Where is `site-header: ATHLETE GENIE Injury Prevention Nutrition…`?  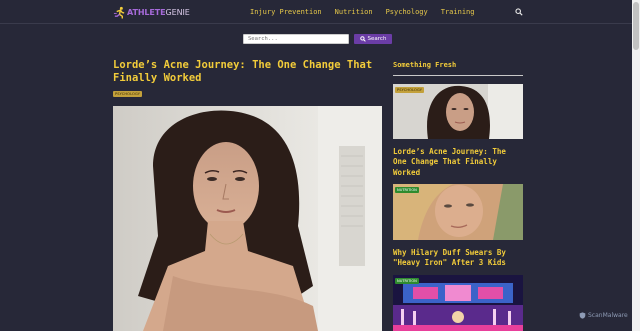
site-header: ATHLETE GENIE Injury Prevention Nutrition… is located at coordinates (316, 12).